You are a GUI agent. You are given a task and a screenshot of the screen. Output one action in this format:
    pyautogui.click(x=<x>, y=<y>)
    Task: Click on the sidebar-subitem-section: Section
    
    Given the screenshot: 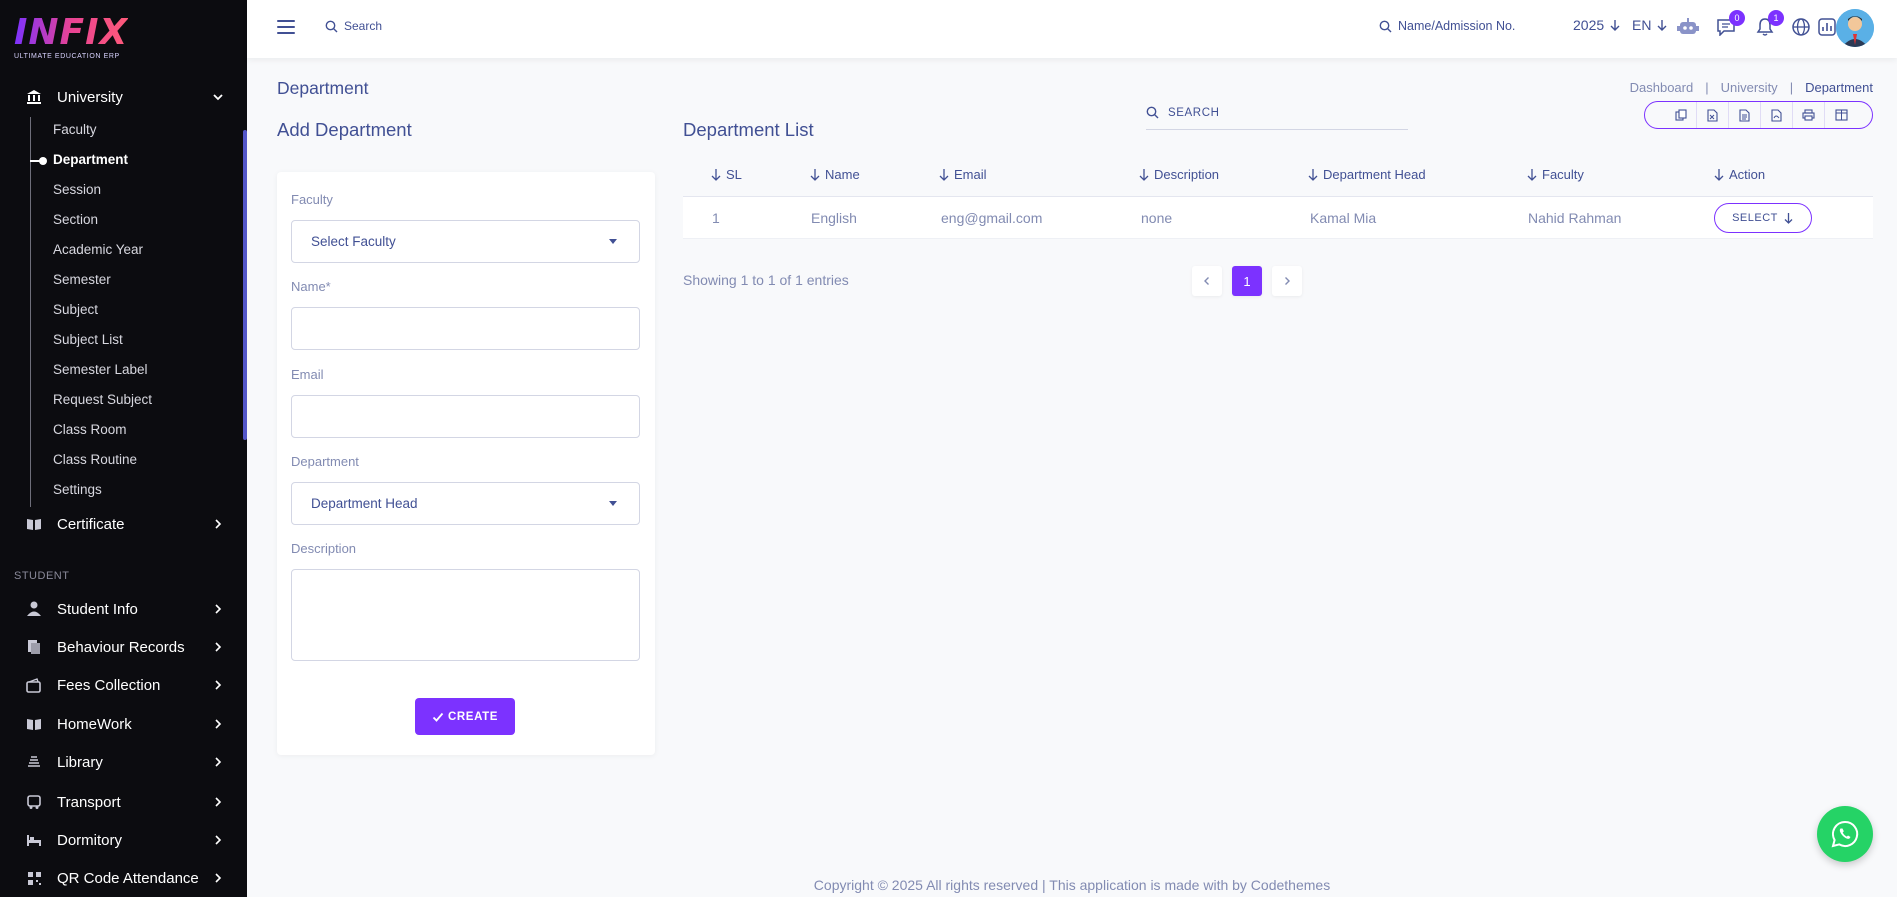 What is the action you would take?
    pyautogui.click(x=75, y=220)
    